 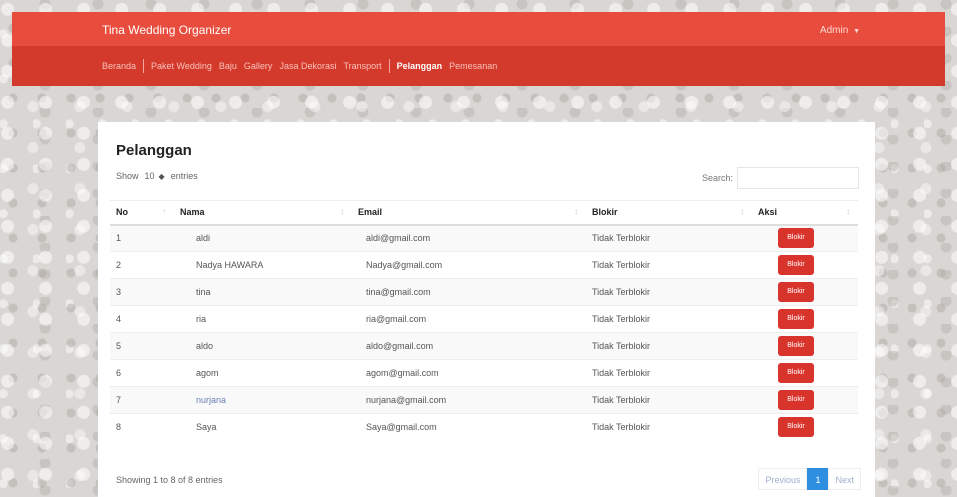 I want to click on nav-item-gallery: Gallery, so click(x=258, y=66).